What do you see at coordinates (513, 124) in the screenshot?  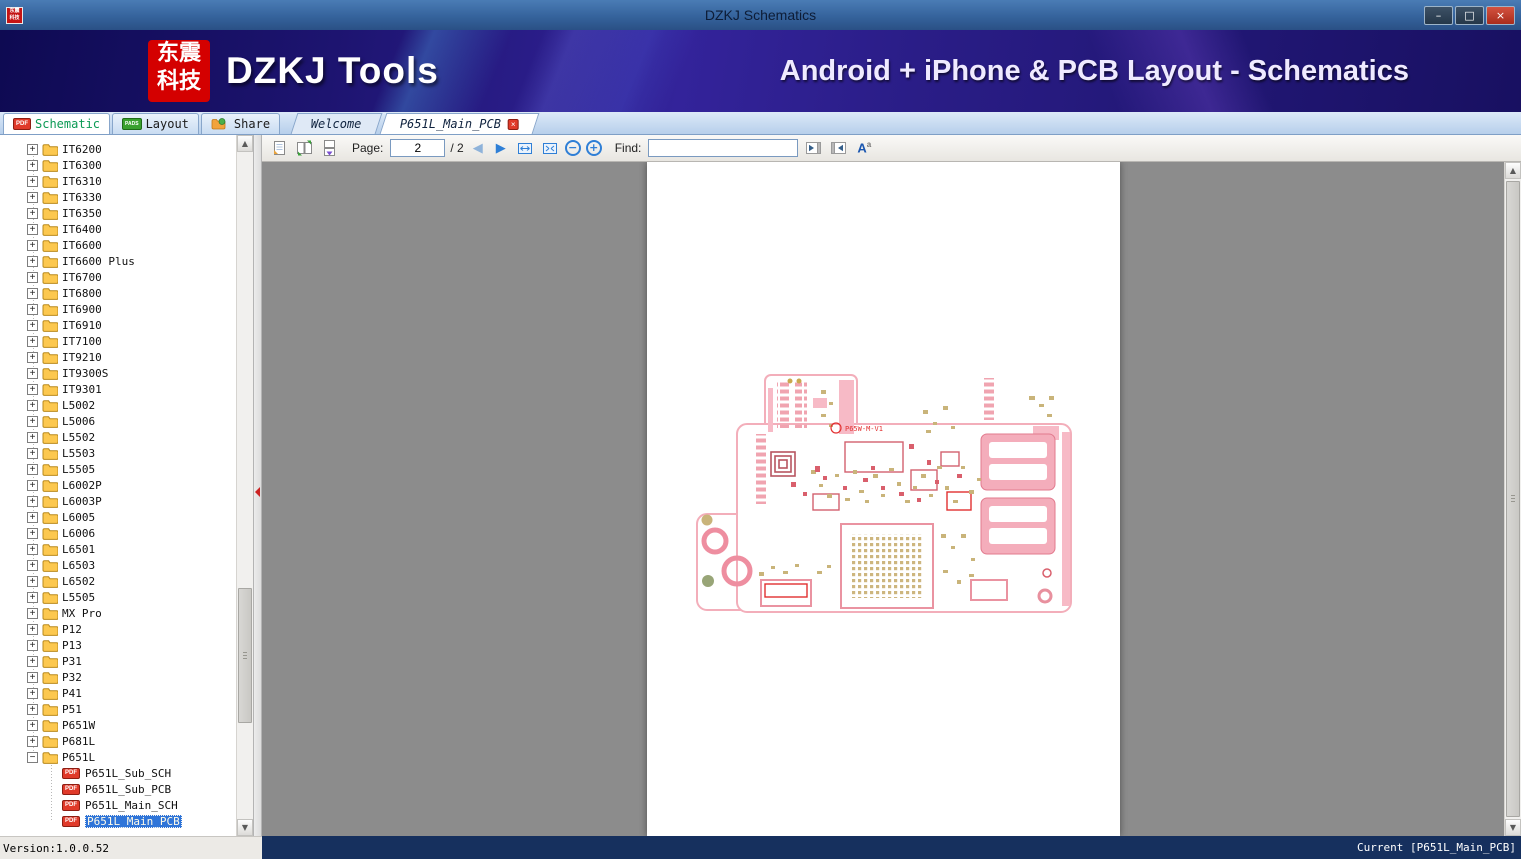 I see `close-tab-icon: ×` at bounding box center [513, 124].